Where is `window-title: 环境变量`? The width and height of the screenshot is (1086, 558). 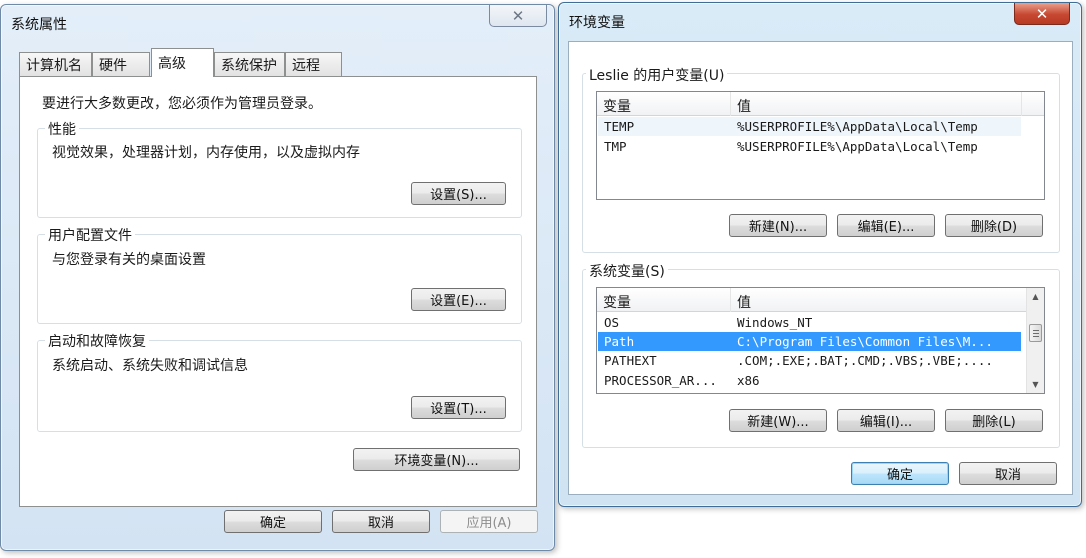
window-title: 环境变量 is located at coordinates (597, 23).